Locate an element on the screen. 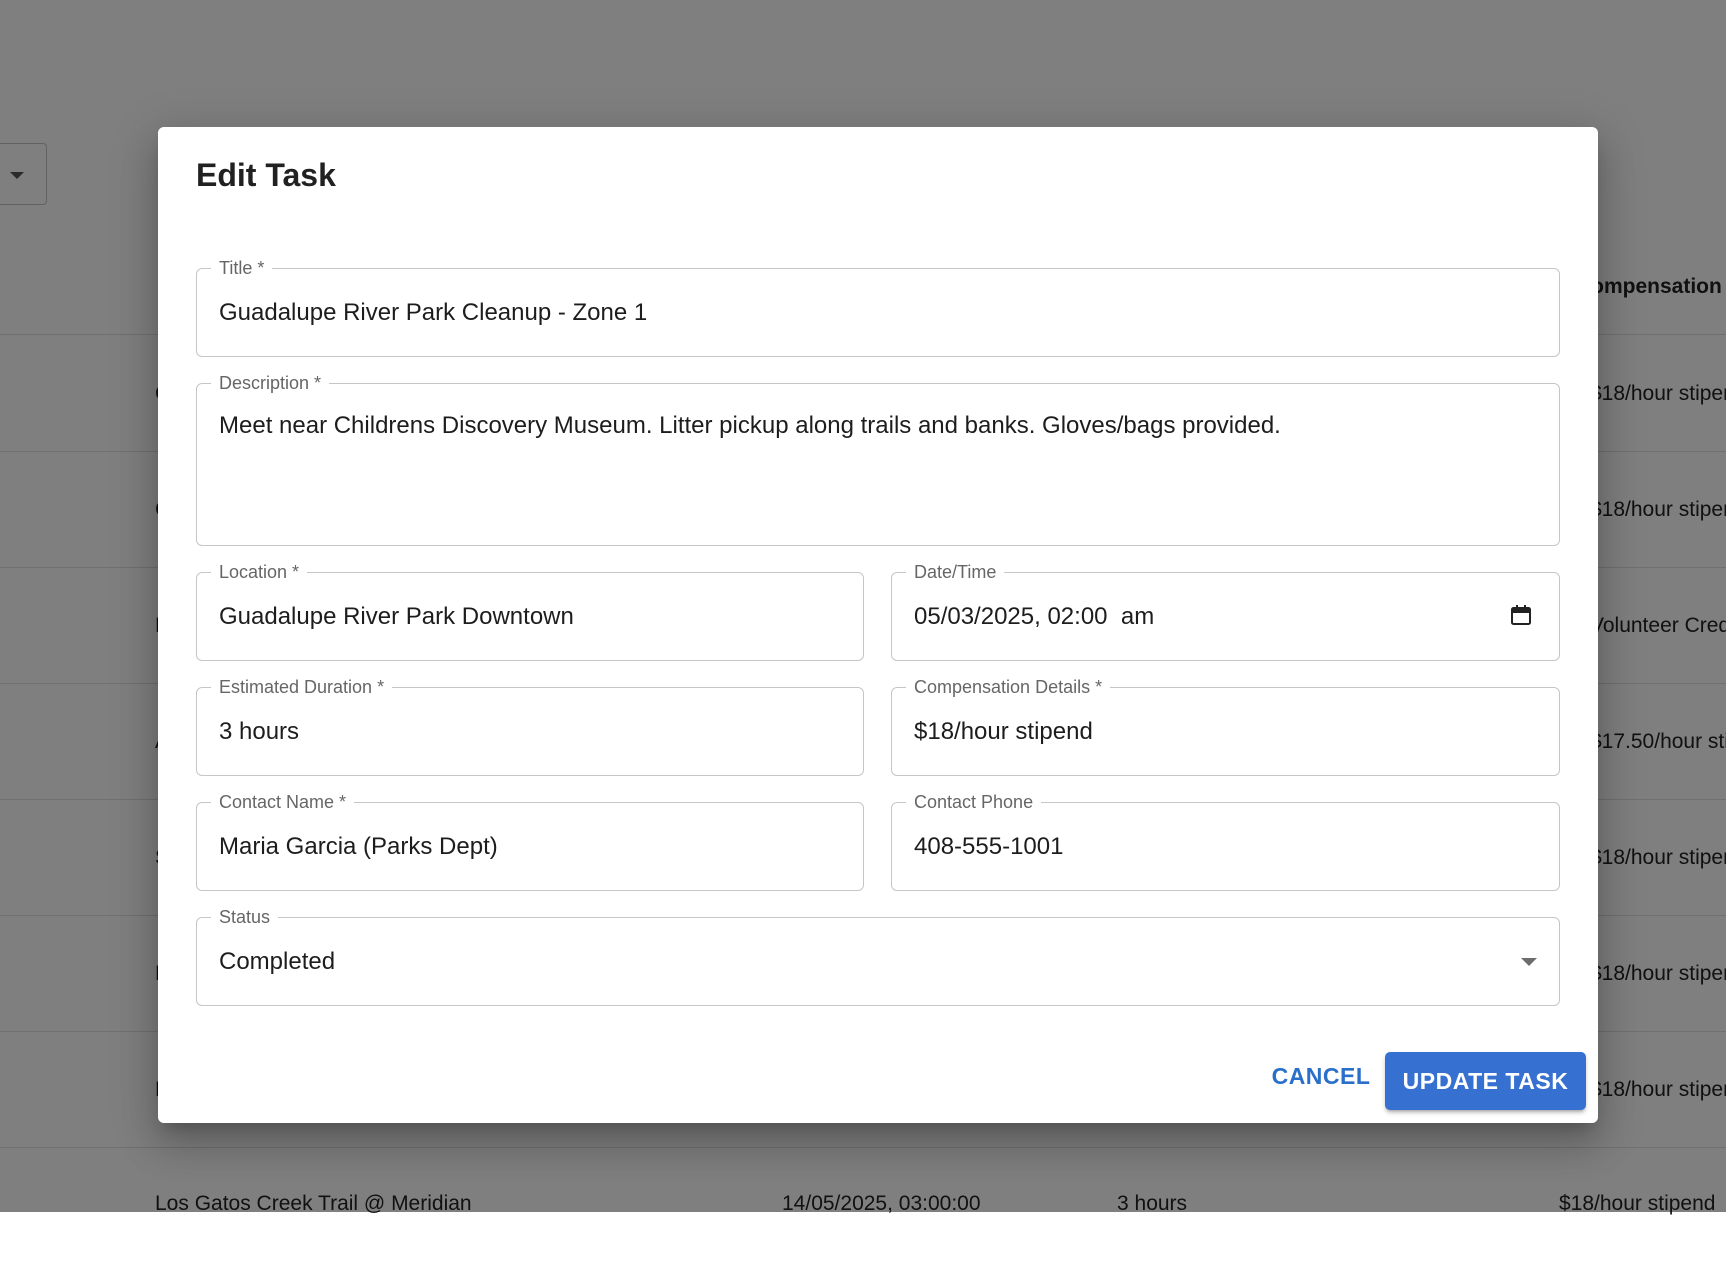 The height and width of the screenshot is (1264, 1726). calendar-icon is located at coordinates (1521, 615).